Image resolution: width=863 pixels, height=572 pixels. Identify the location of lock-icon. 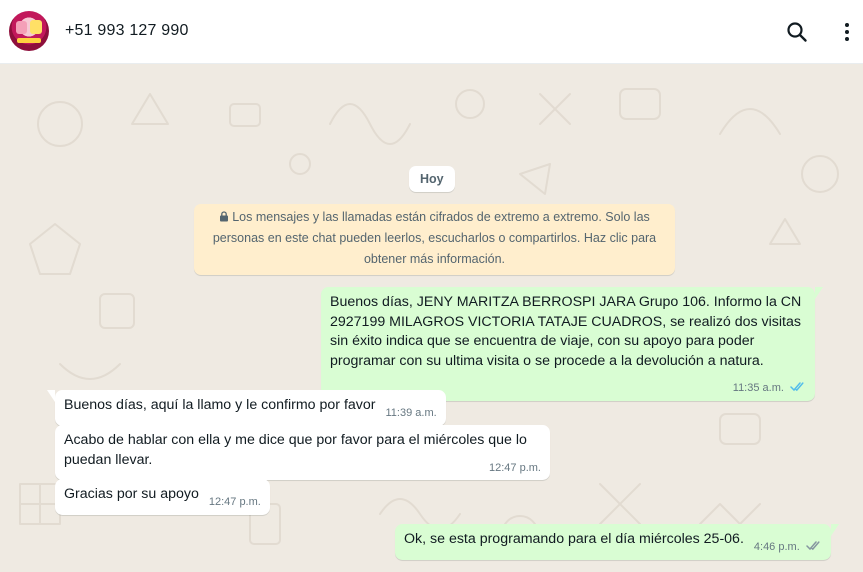
(224, 216).